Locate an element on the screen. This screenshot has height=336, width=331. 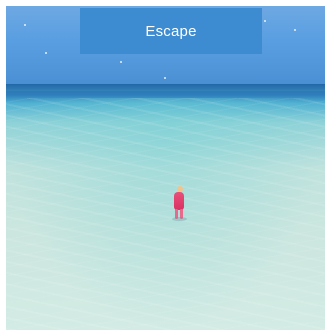
escape-banner: Escape is located at coordinates (171, 31).